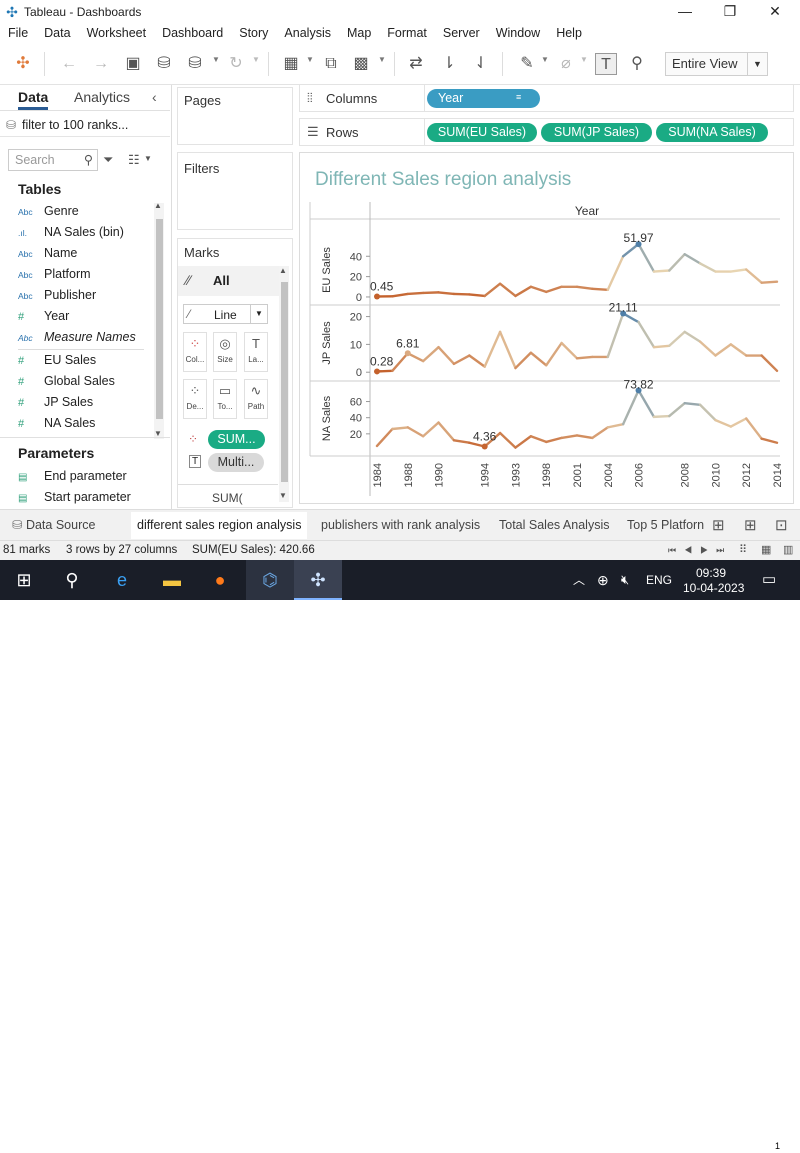 This screenshot has height=1153, width=800. I want to click on group-members-icon: ⌀, so click(566, 64).